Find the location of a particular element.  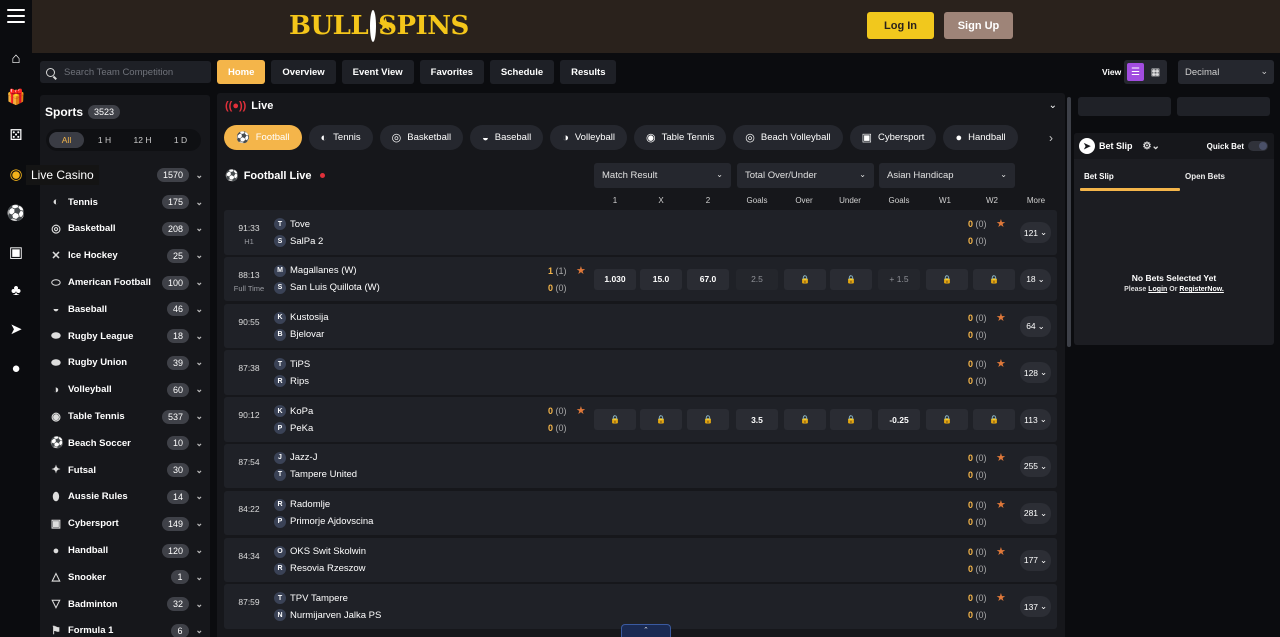

chevron-right-icon: › is located at coordinates (1051, 138).